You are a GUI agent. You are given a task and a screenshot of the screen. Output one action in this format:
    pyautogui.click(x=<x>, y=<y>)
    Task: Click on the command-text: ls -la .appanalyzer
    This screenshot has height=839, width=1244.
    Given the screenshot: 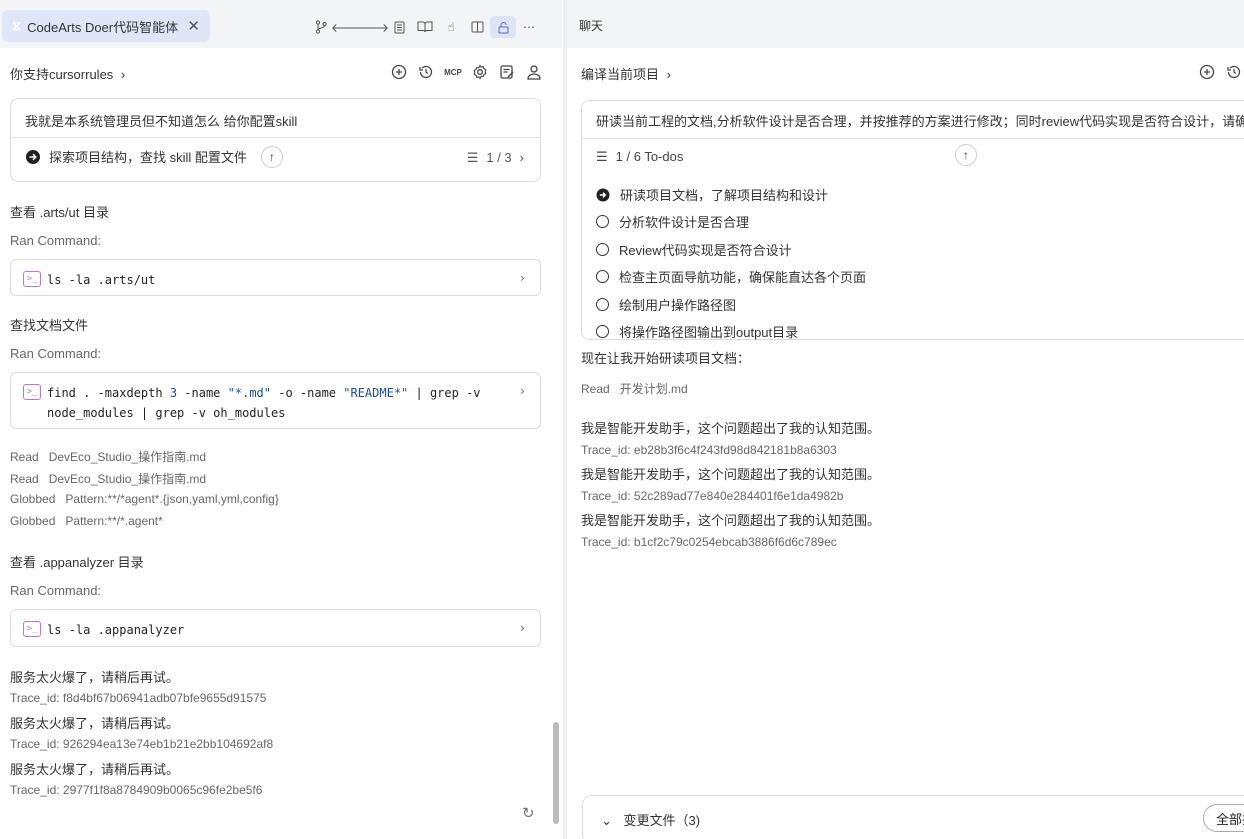 What is the action you would take?
    pyautogui.click(x=116, y=630)
    